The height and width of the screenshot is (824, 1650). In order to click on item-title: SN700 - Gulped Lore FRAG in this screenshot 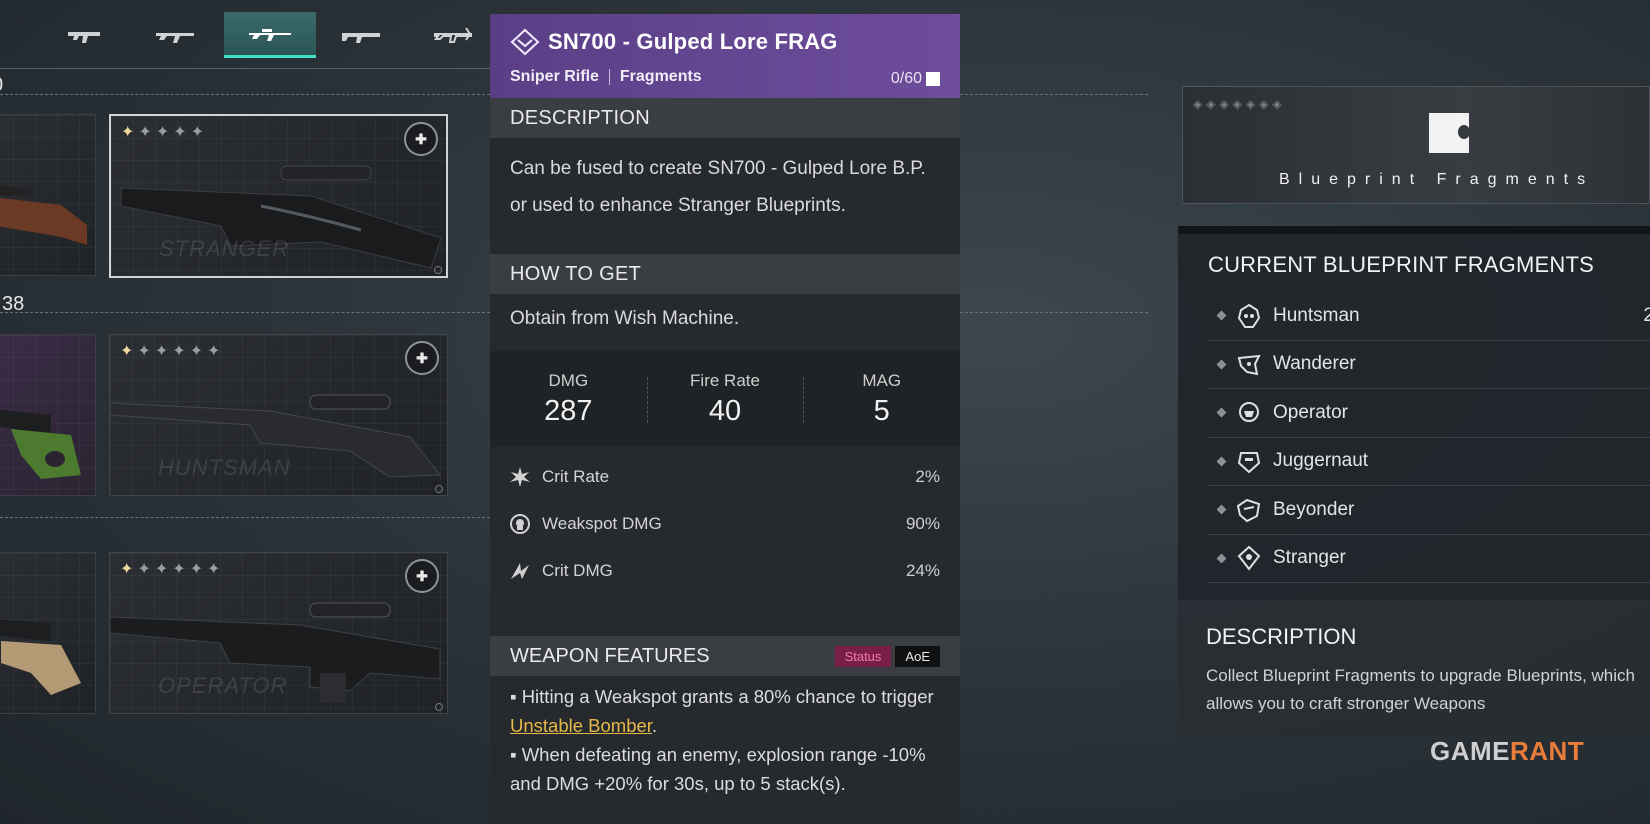, I will do `click(693, 41)`.